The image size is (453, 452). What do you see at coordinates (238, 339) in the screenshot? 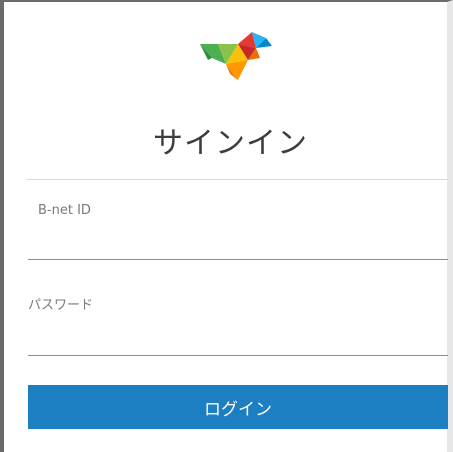
I see `password-input` at bounding box center [238, 339].